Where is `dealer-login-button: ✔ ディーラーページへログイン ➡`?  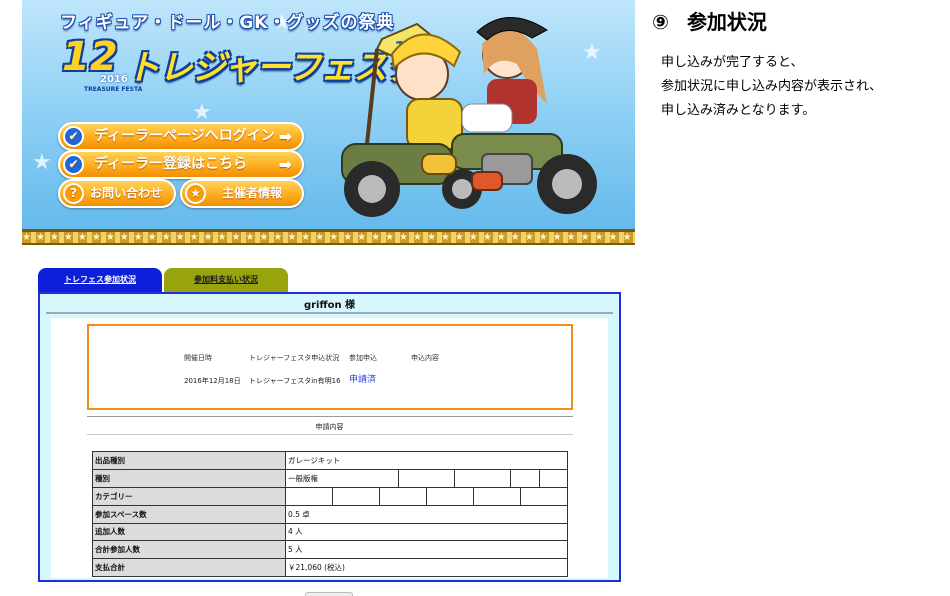 dealer-login-button: ✔ ディーラーページへログイン ➡ is located at coordinates (181, 136).